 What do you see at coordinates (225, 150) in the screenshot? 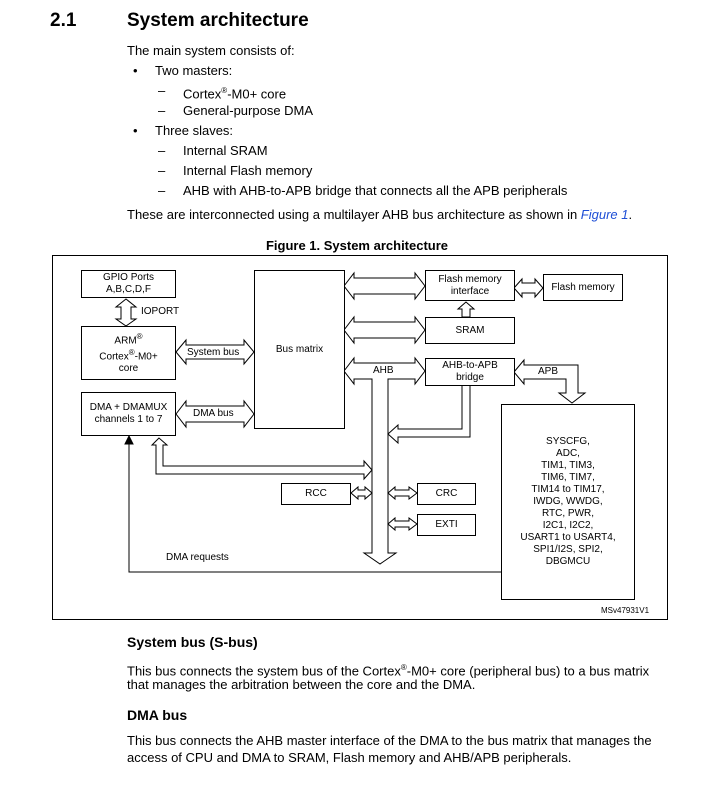
I see `list-subitem: Internal SRAM` at bounding box center [225, 150].